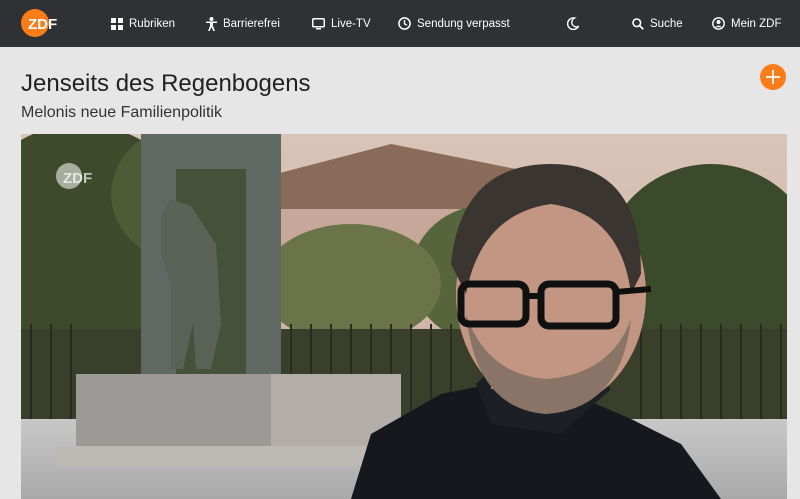 The height and width of the screenshot is (499, 800). I want to click on nav-barrierefrei-label: Barrierefrei, so click(251, 23).